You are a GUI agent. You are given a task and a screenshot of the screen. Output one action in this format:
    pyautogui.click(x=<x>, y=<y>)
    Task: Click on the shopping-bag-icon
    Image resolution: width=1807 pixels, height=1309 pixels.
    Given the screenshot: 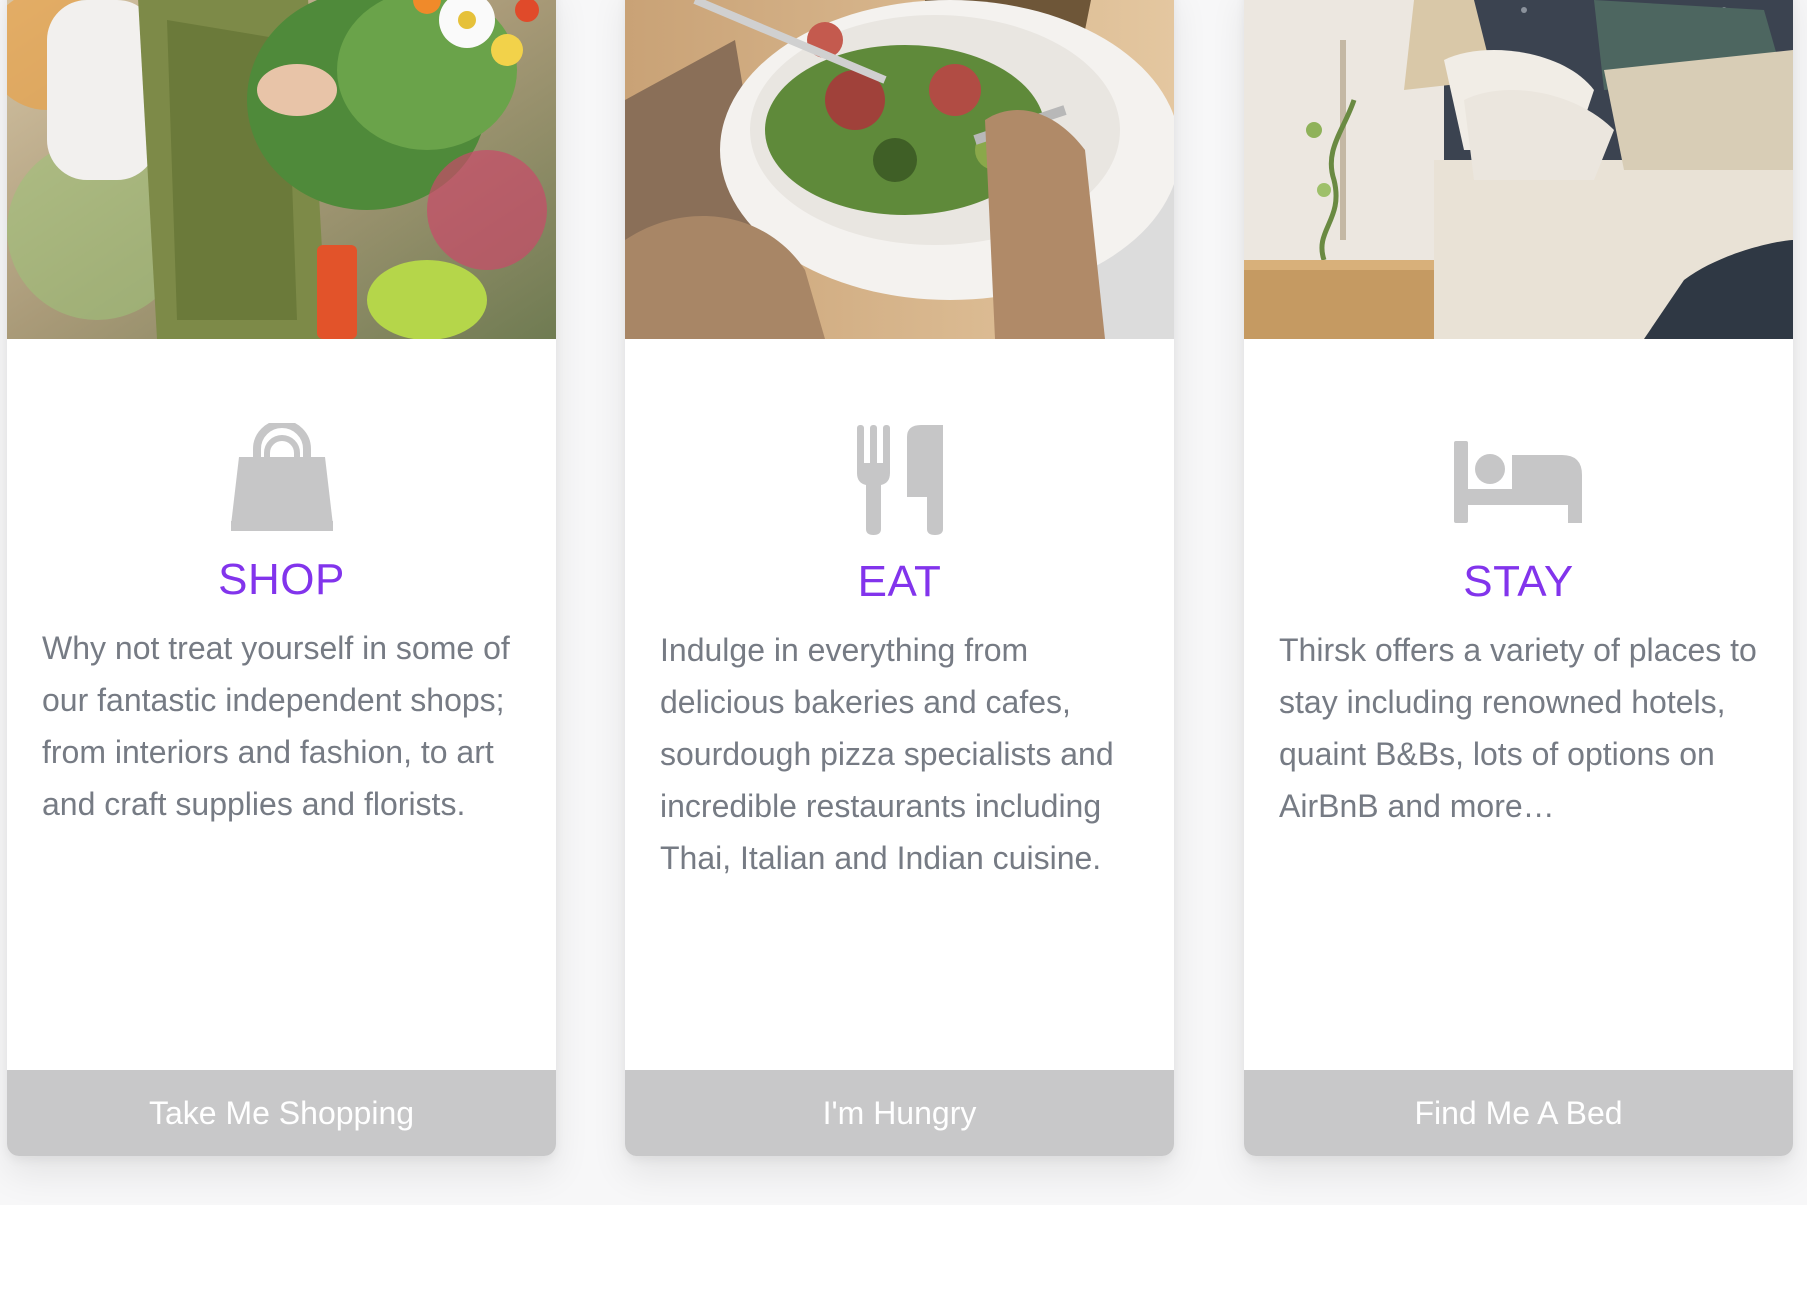 What is the action you would take?
    pyautogui.click(x=281, y=478)
    